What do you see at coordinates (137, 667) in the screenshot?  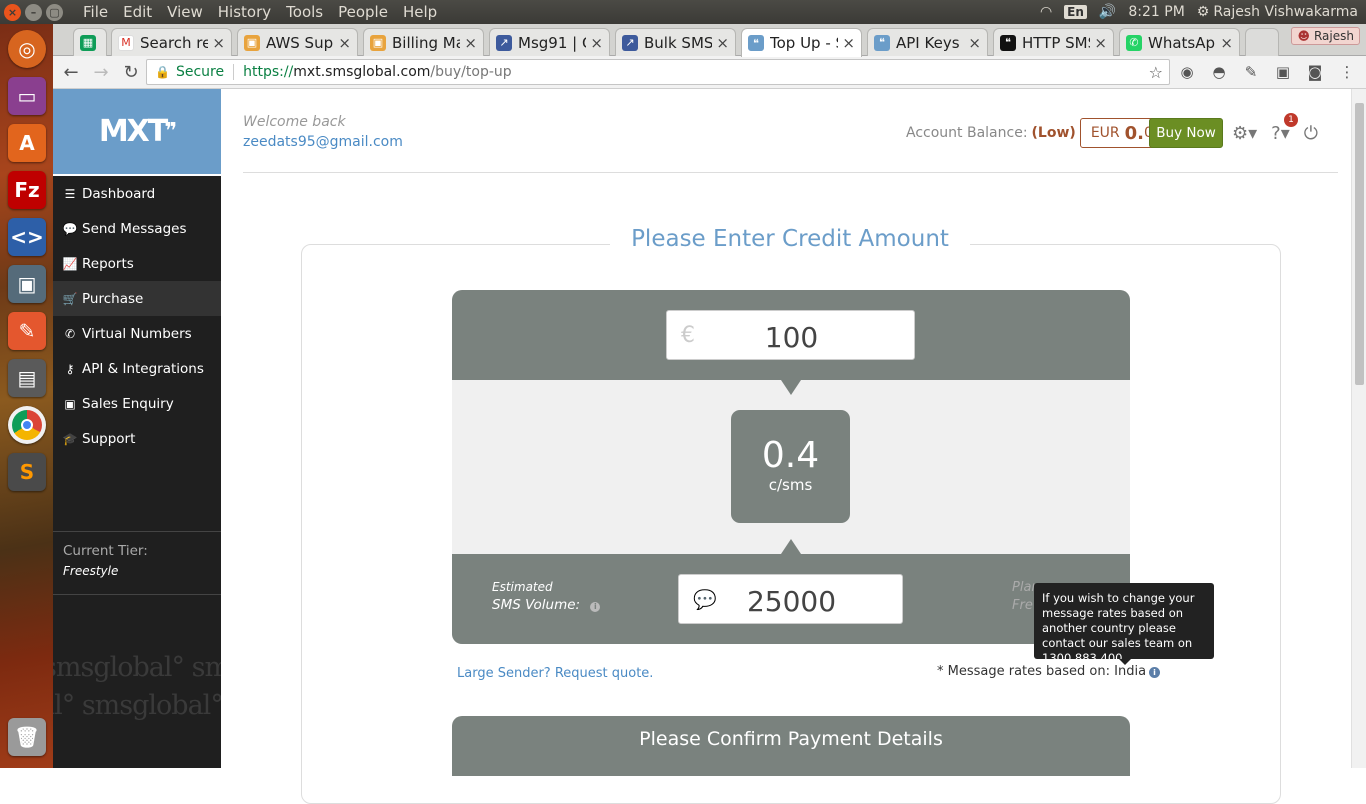 I see `watermark-line: smsglobal° smsglob` at bounding box center [137, 667].